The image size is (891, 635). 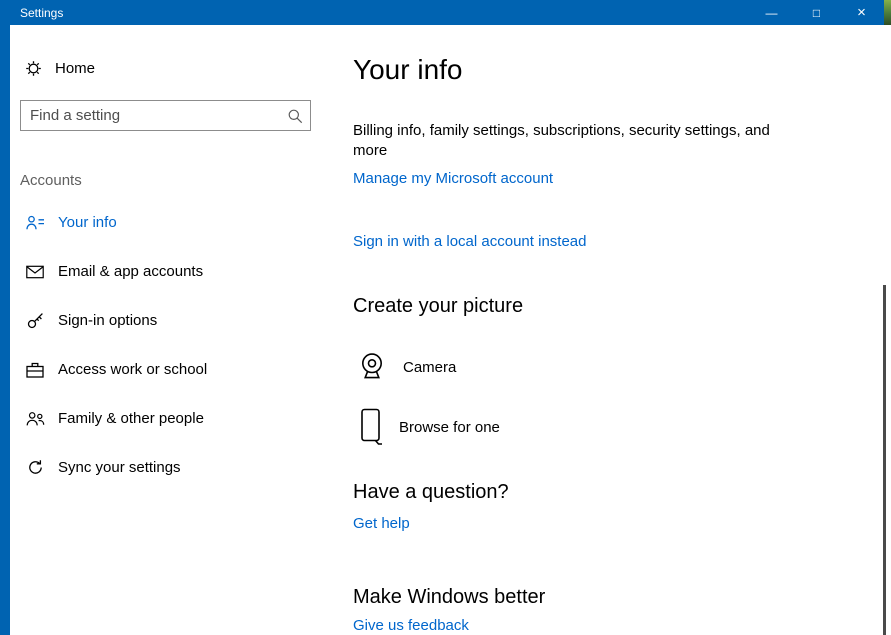 What do you see at coordinates (771, 12) in the screenshot?
I see `minimize-button: —` at bounding box center [771, 12].